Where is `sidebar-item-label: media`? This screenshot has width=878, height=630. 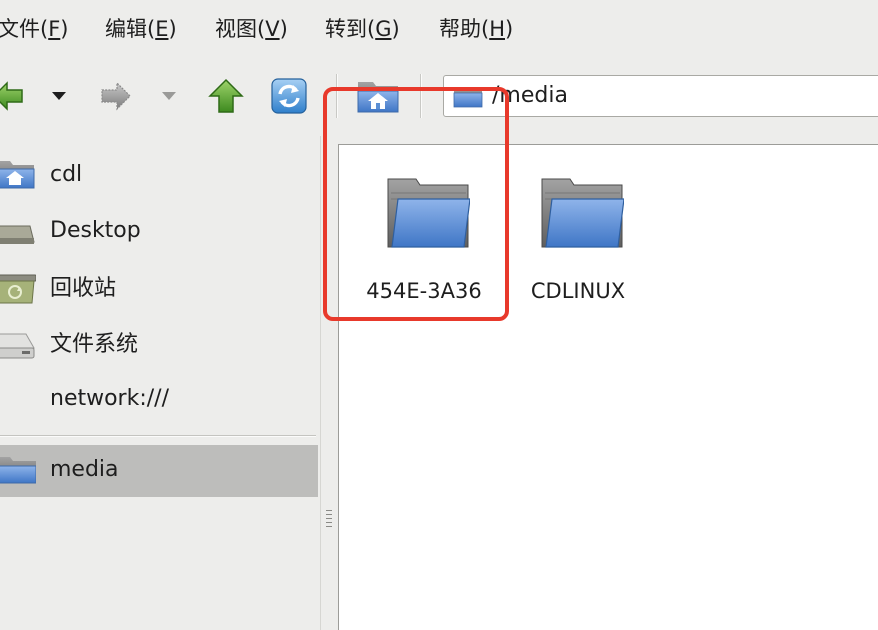 sidebar-item-label: media is located at coordinates (84, 469).